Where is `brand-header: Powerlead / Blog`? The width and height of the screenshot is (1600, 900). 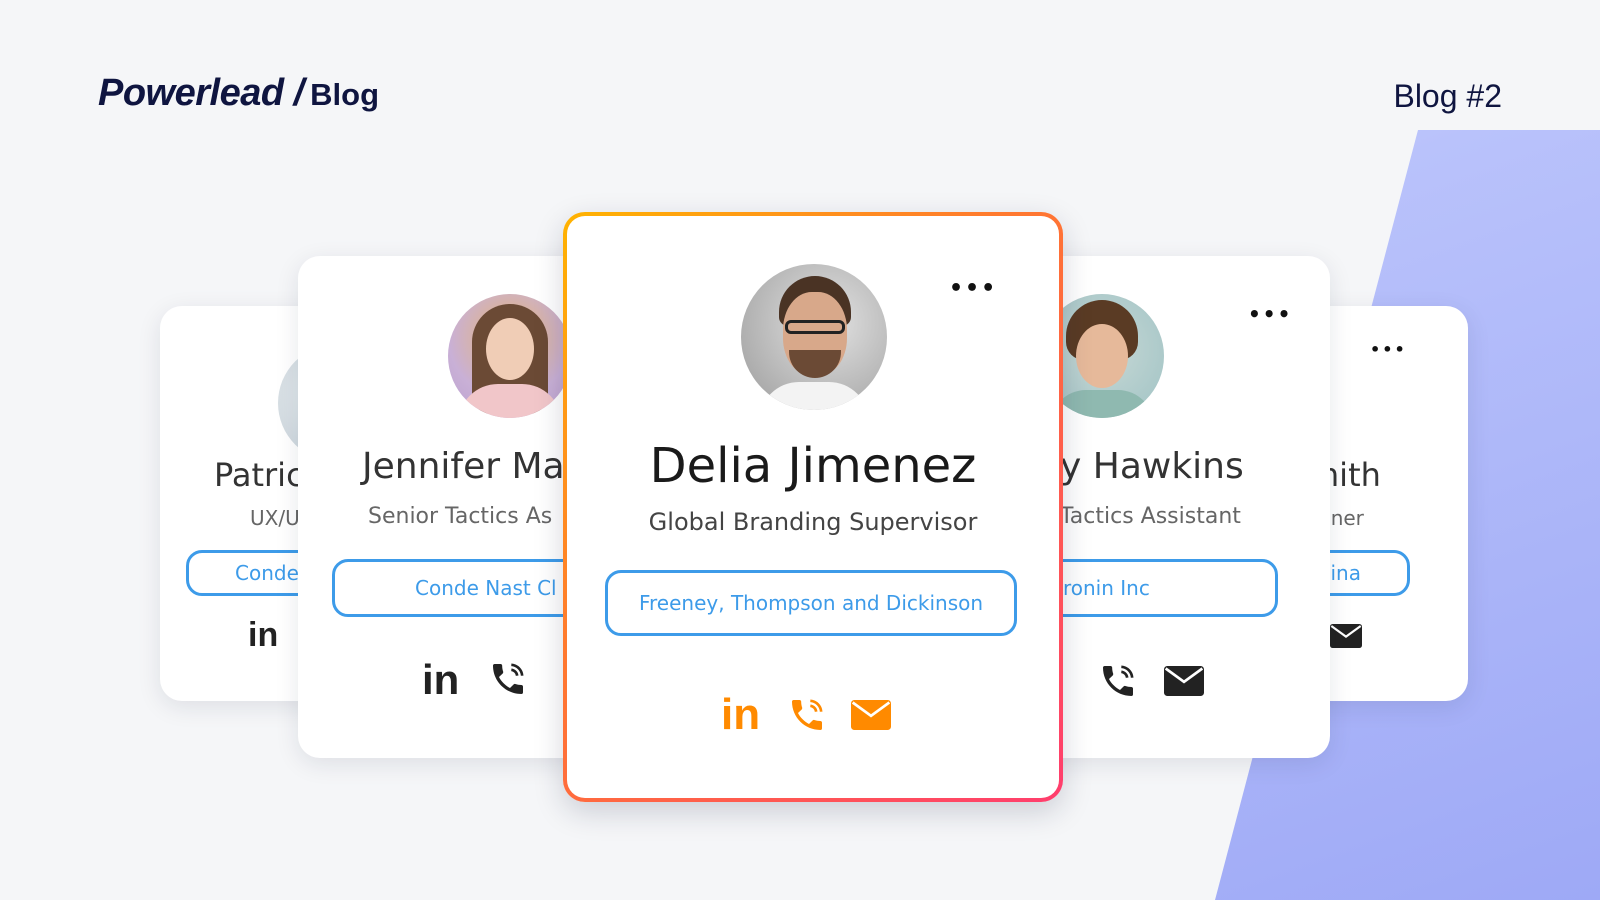
brand-header: Powerlead / Blog is located at coordinates (238, 93).